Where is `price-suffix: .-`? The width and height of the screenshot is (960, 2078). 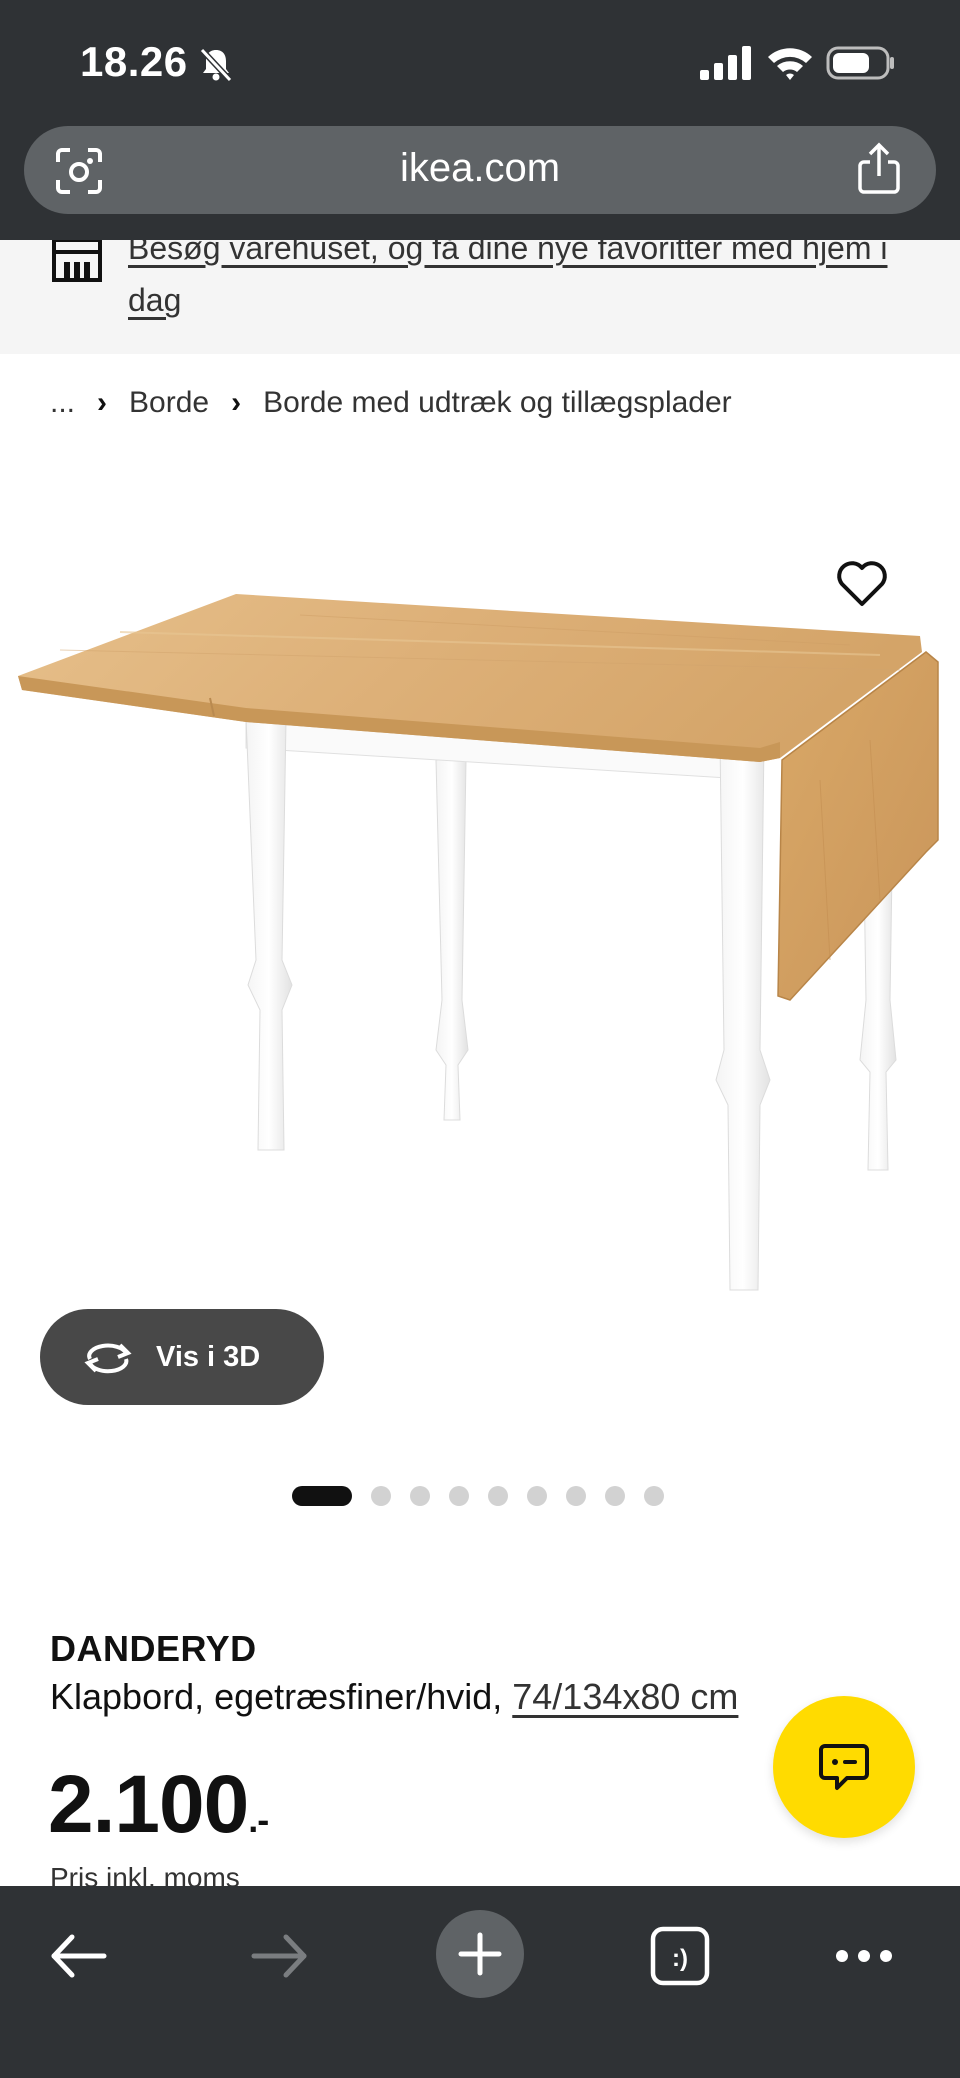 price-suffix: .- is located at coordinates (258, 1819).